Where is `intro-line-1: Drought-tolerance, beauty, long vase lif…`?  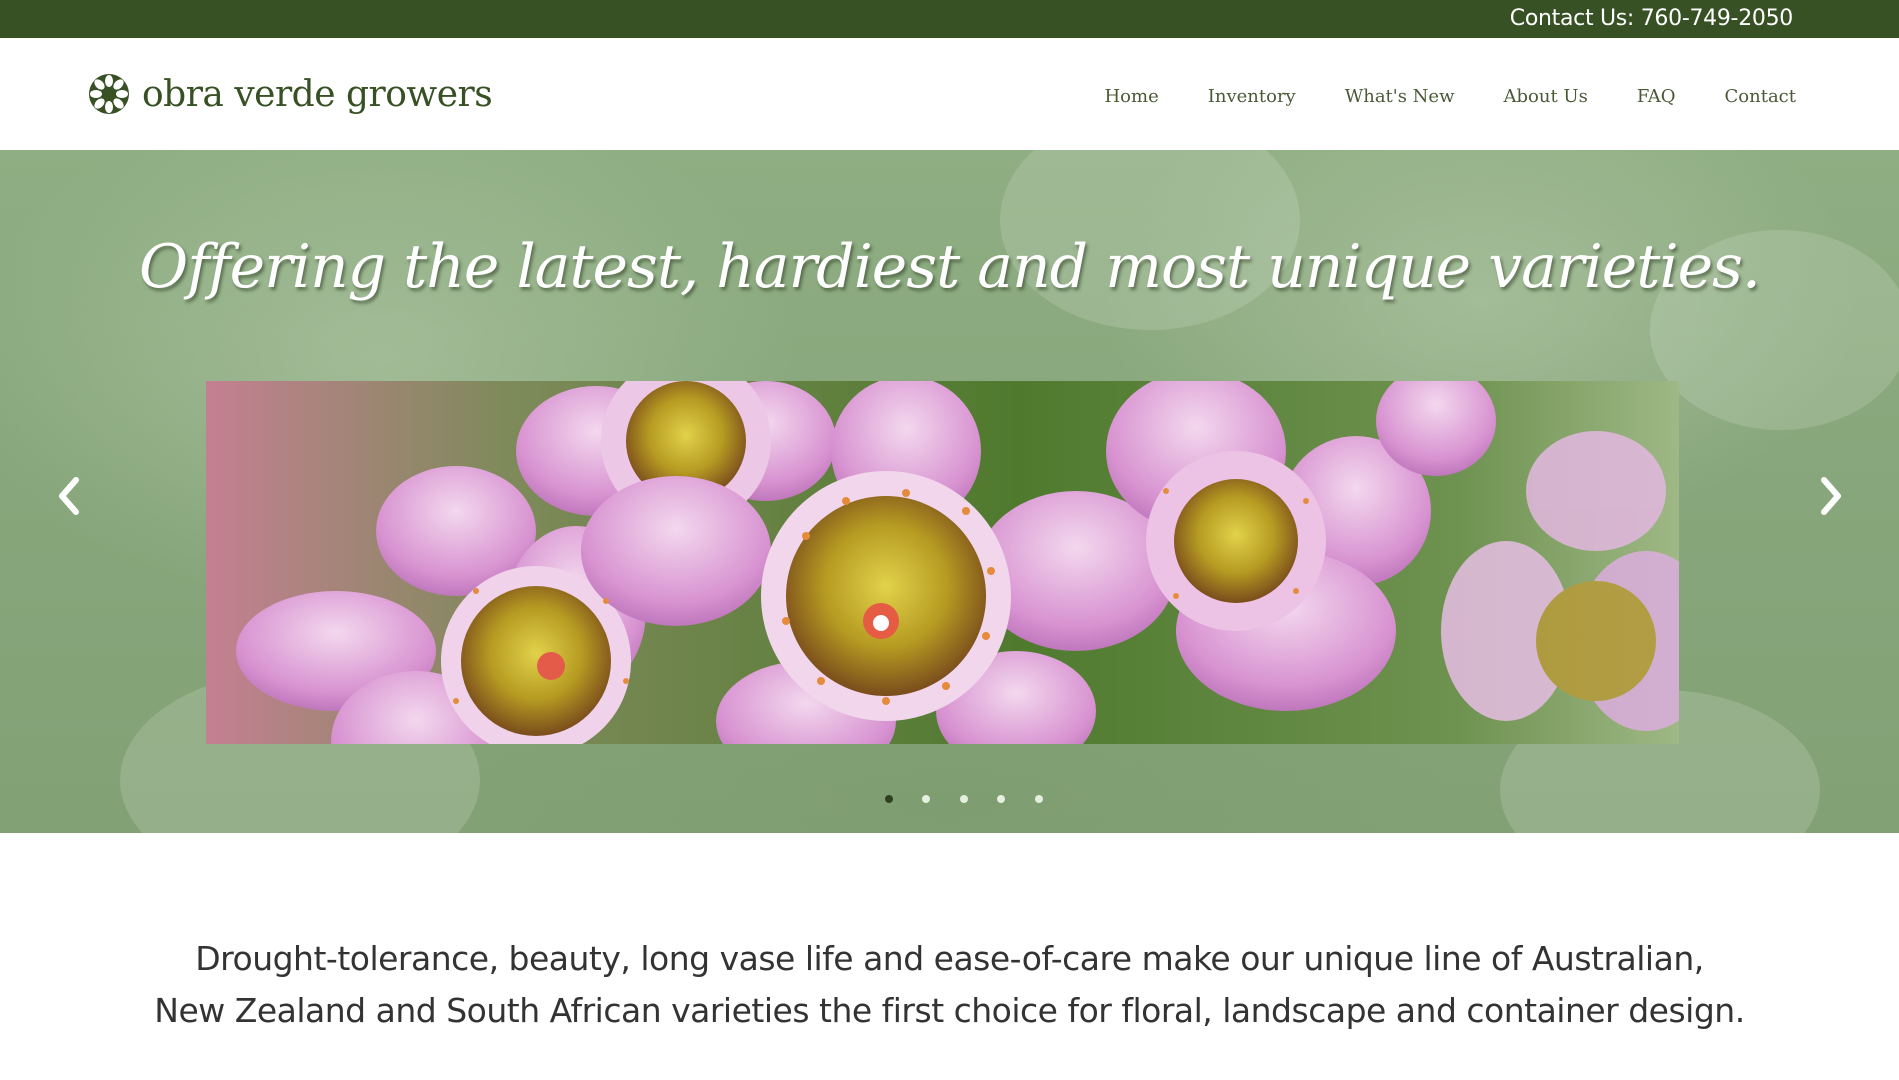
intro-line-1: Drought-tolerance, beauty, long vase lif… is located at coordinates (949, 958).